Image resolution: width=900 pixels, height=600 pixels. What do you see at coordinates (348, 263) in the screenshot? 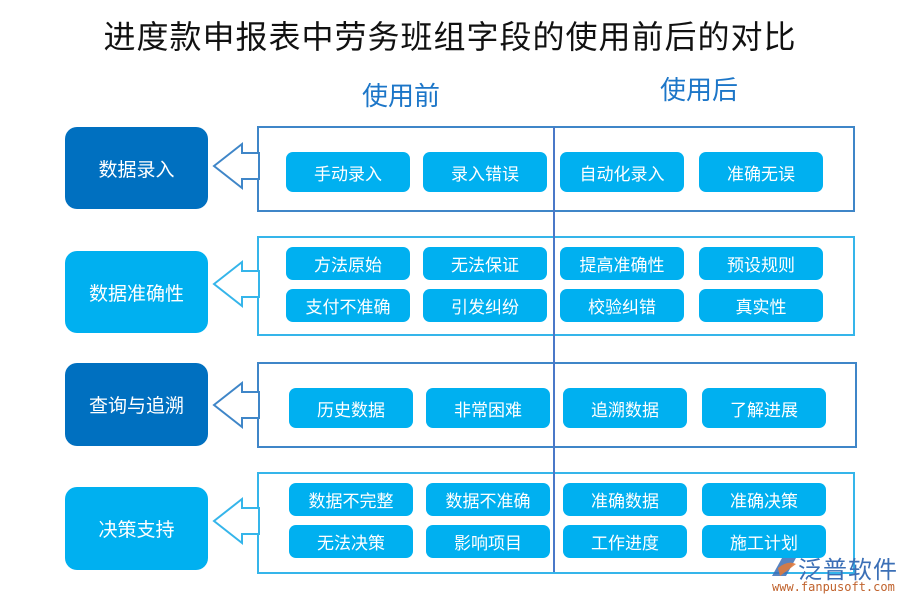
I see `before-chip: 方法原始` at bounding box center [348, 263].